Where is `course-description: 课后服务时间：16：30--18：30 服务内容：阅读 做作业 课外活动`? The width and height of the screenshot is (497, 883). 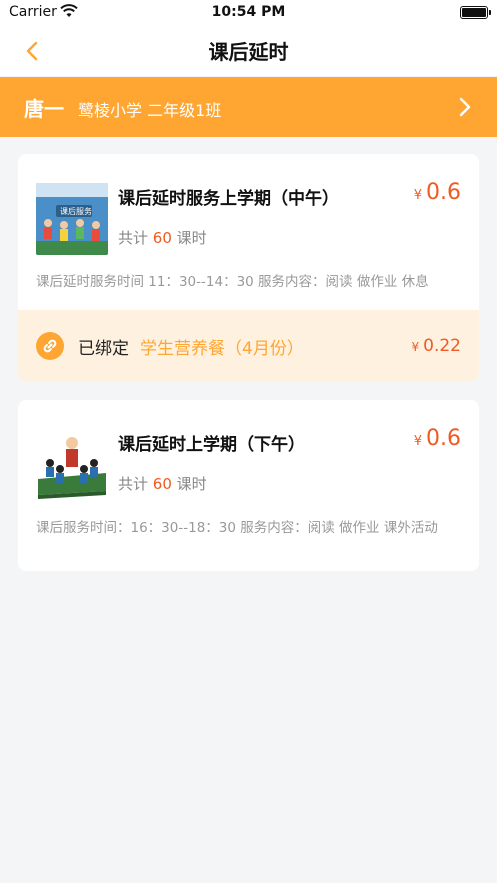 course-description: 课后服务时间：16：30--18：30 服务内容：阅读 做作业 课外活动 is located at coordinates (237, 528).